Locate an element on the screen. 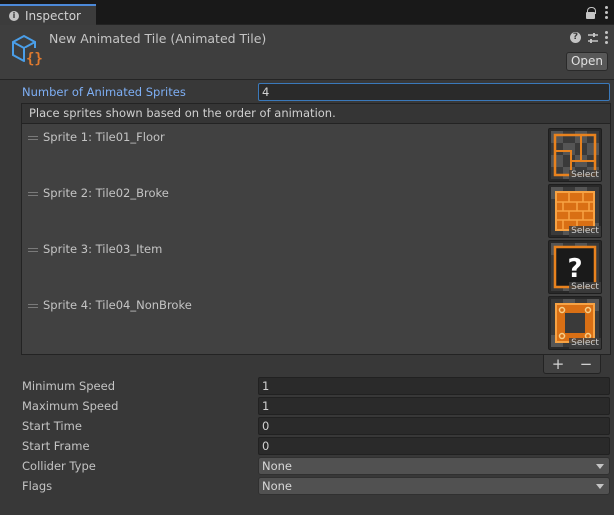 The image size is (614, 515). flags-row: Flags None is located at coordinates (316, 486).